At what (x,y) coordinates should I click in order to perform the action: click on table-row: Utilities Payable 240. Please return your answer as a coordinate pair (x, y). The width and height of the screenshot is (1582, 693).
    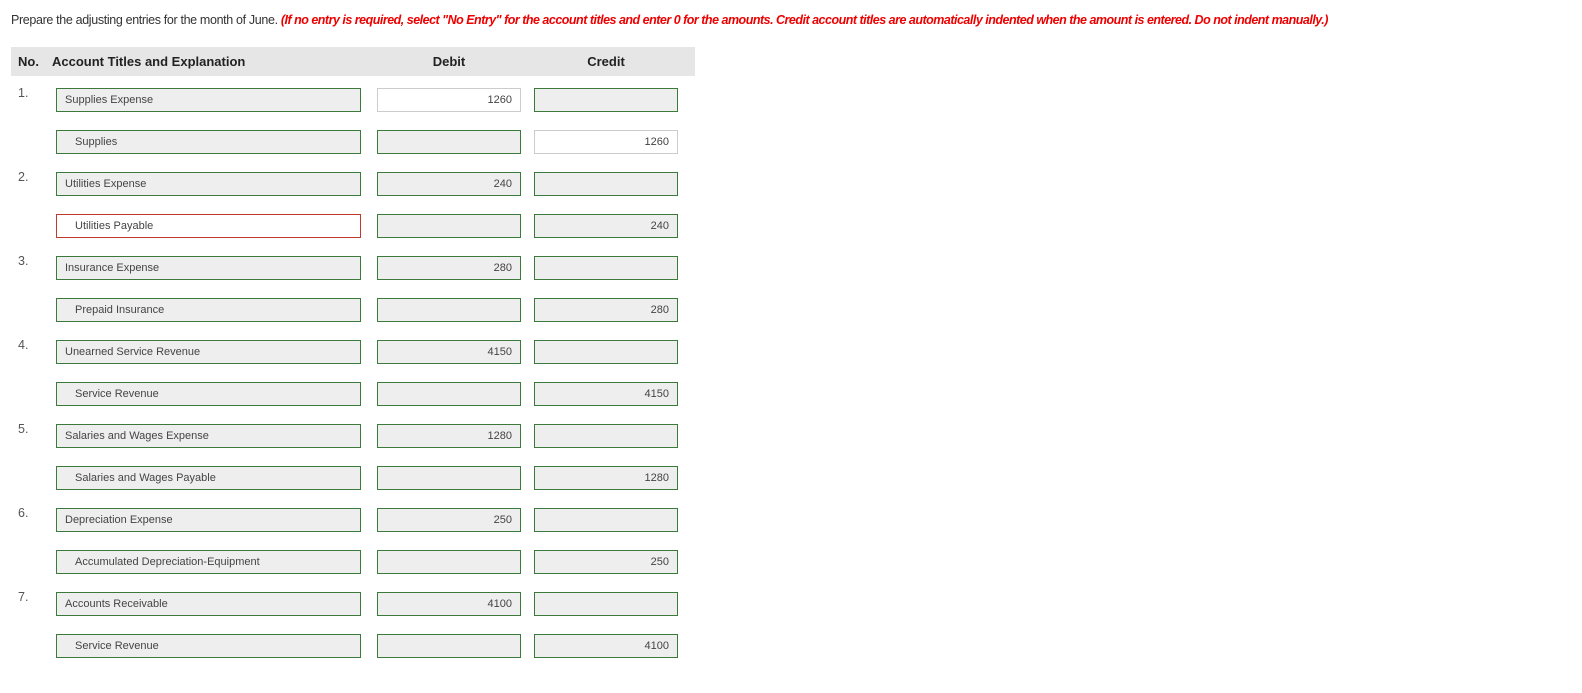
    Looking at the image, I should click on (353, 228).